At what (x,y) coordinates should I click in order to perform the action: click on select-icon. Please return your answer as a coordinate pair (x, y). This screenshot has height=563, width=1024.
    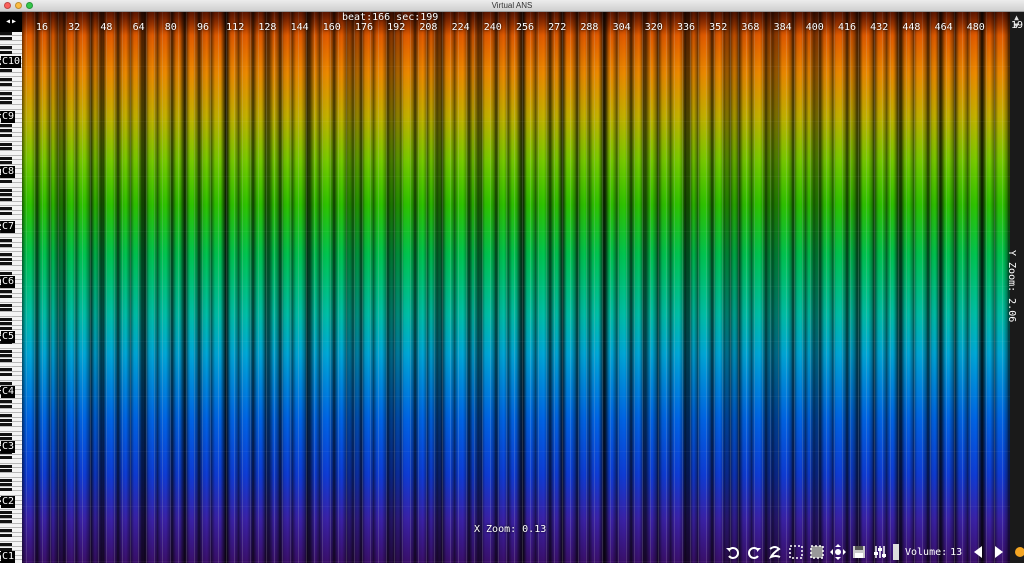
    Looking at the image, I should click on (796, 552).